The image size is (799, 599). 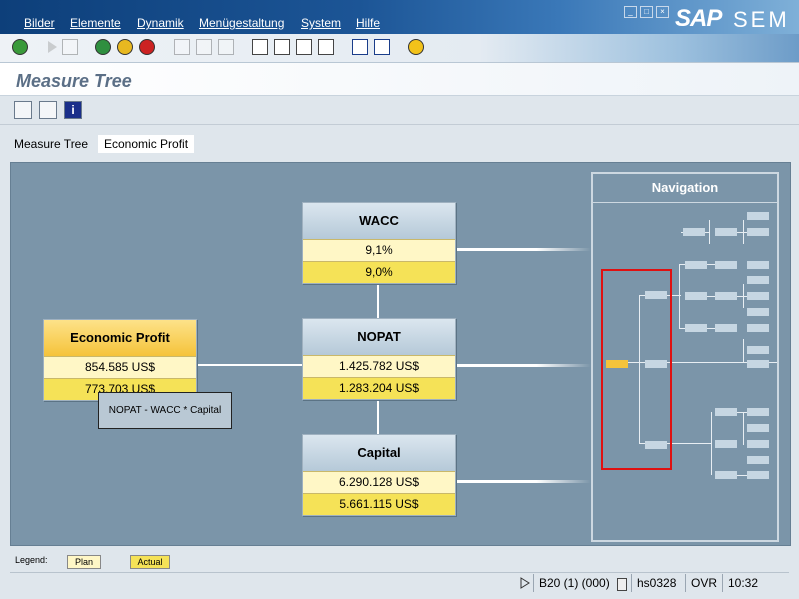 What do you see at coordinates (379, 221) in the screenshot?
I see `node-title: WACC` at bounding box center [379, 221].